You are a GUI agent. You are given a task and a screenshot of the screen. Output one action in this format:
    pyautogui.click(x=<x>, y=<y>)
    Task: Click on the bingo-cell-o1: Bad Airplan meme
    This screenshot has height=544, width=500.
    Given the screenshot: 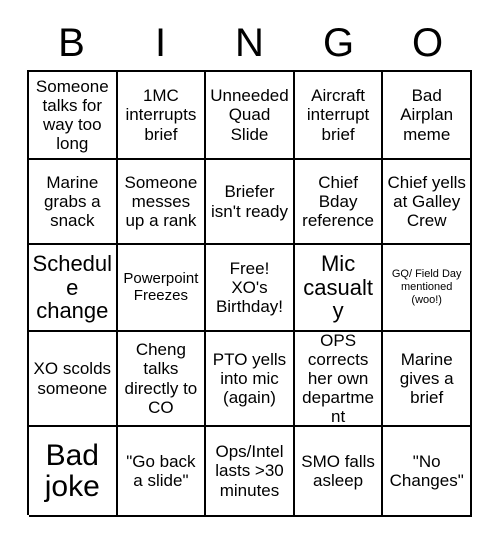 What is the action you would take?
    pyautogui.click(x=427, y=116)
    